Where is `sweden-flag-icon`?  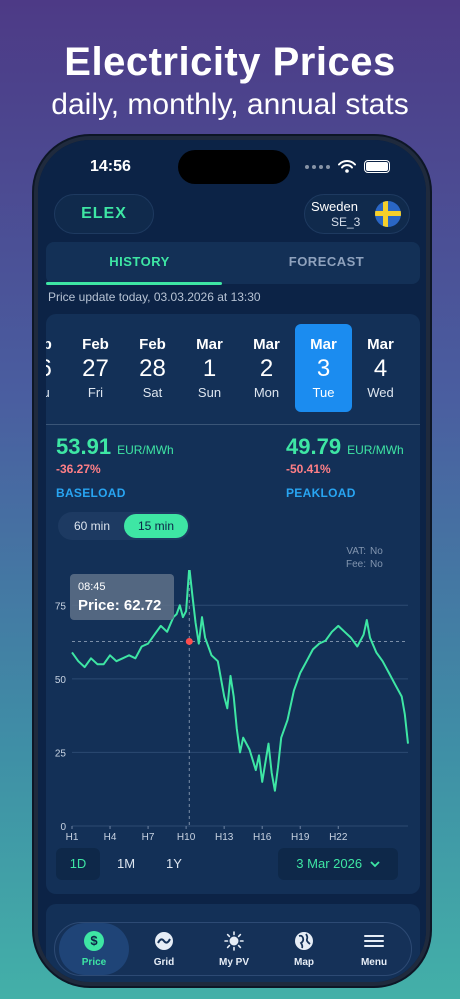 sweden-flag-icon is located at coordinates (388, 214).